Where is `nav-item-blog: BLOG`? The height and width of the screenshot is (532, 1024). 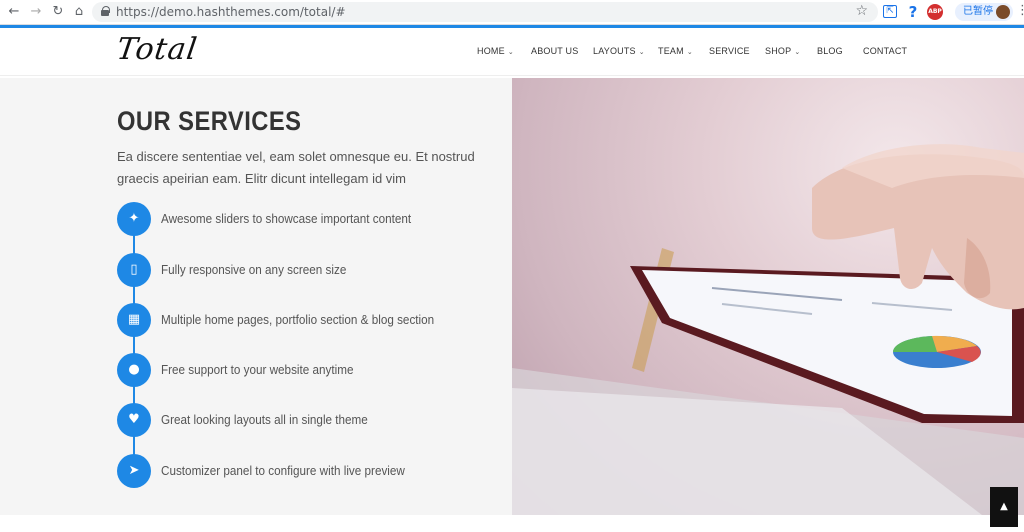 nav-item-blog: BLOG is located at coordinates (830, 51).